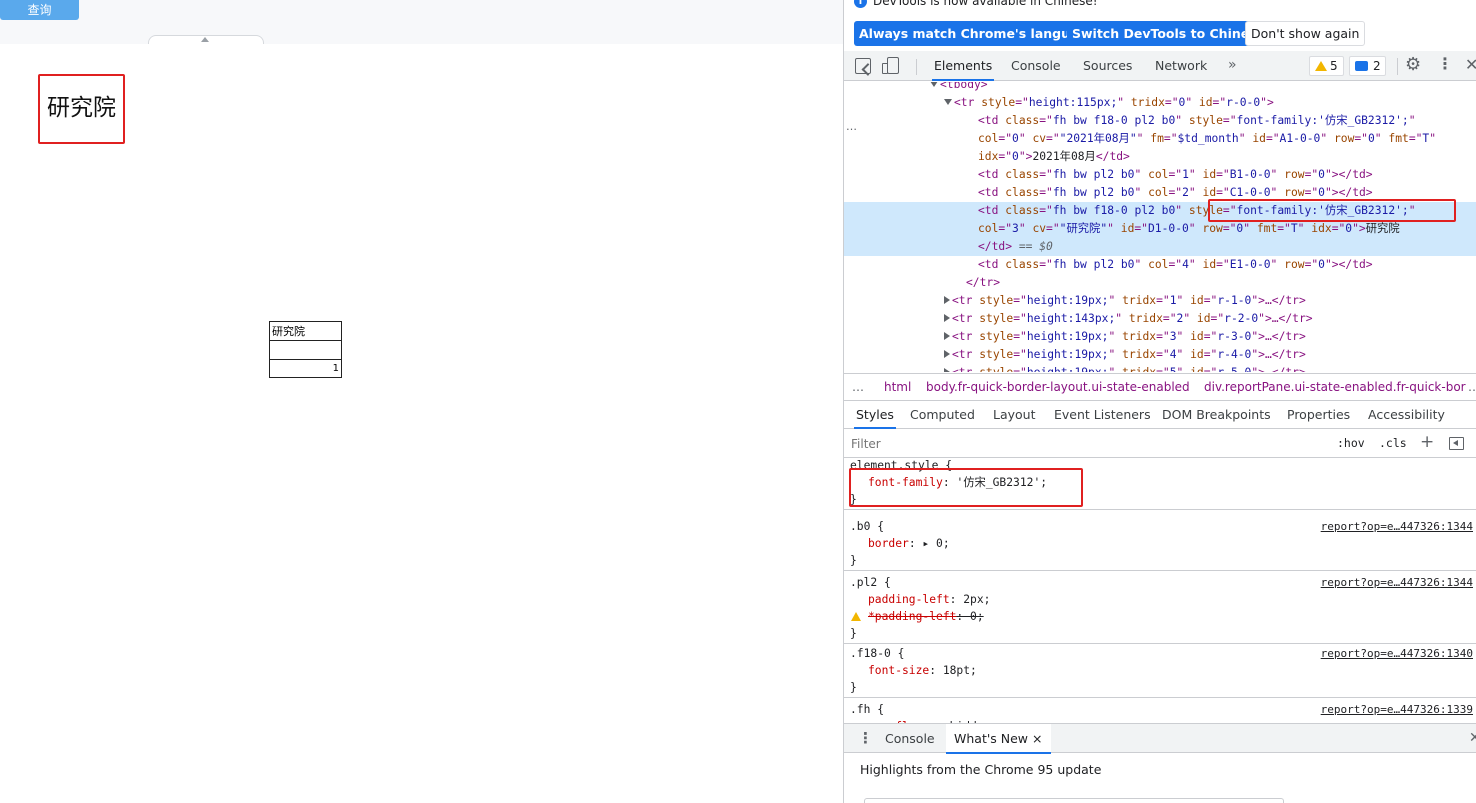 The height and width of the screenshot is (803, 1476). What do you see at coordinates (897, 387) in the screenshot?
I see `breadcrumb-html: html` at bounding box center [897, 387].